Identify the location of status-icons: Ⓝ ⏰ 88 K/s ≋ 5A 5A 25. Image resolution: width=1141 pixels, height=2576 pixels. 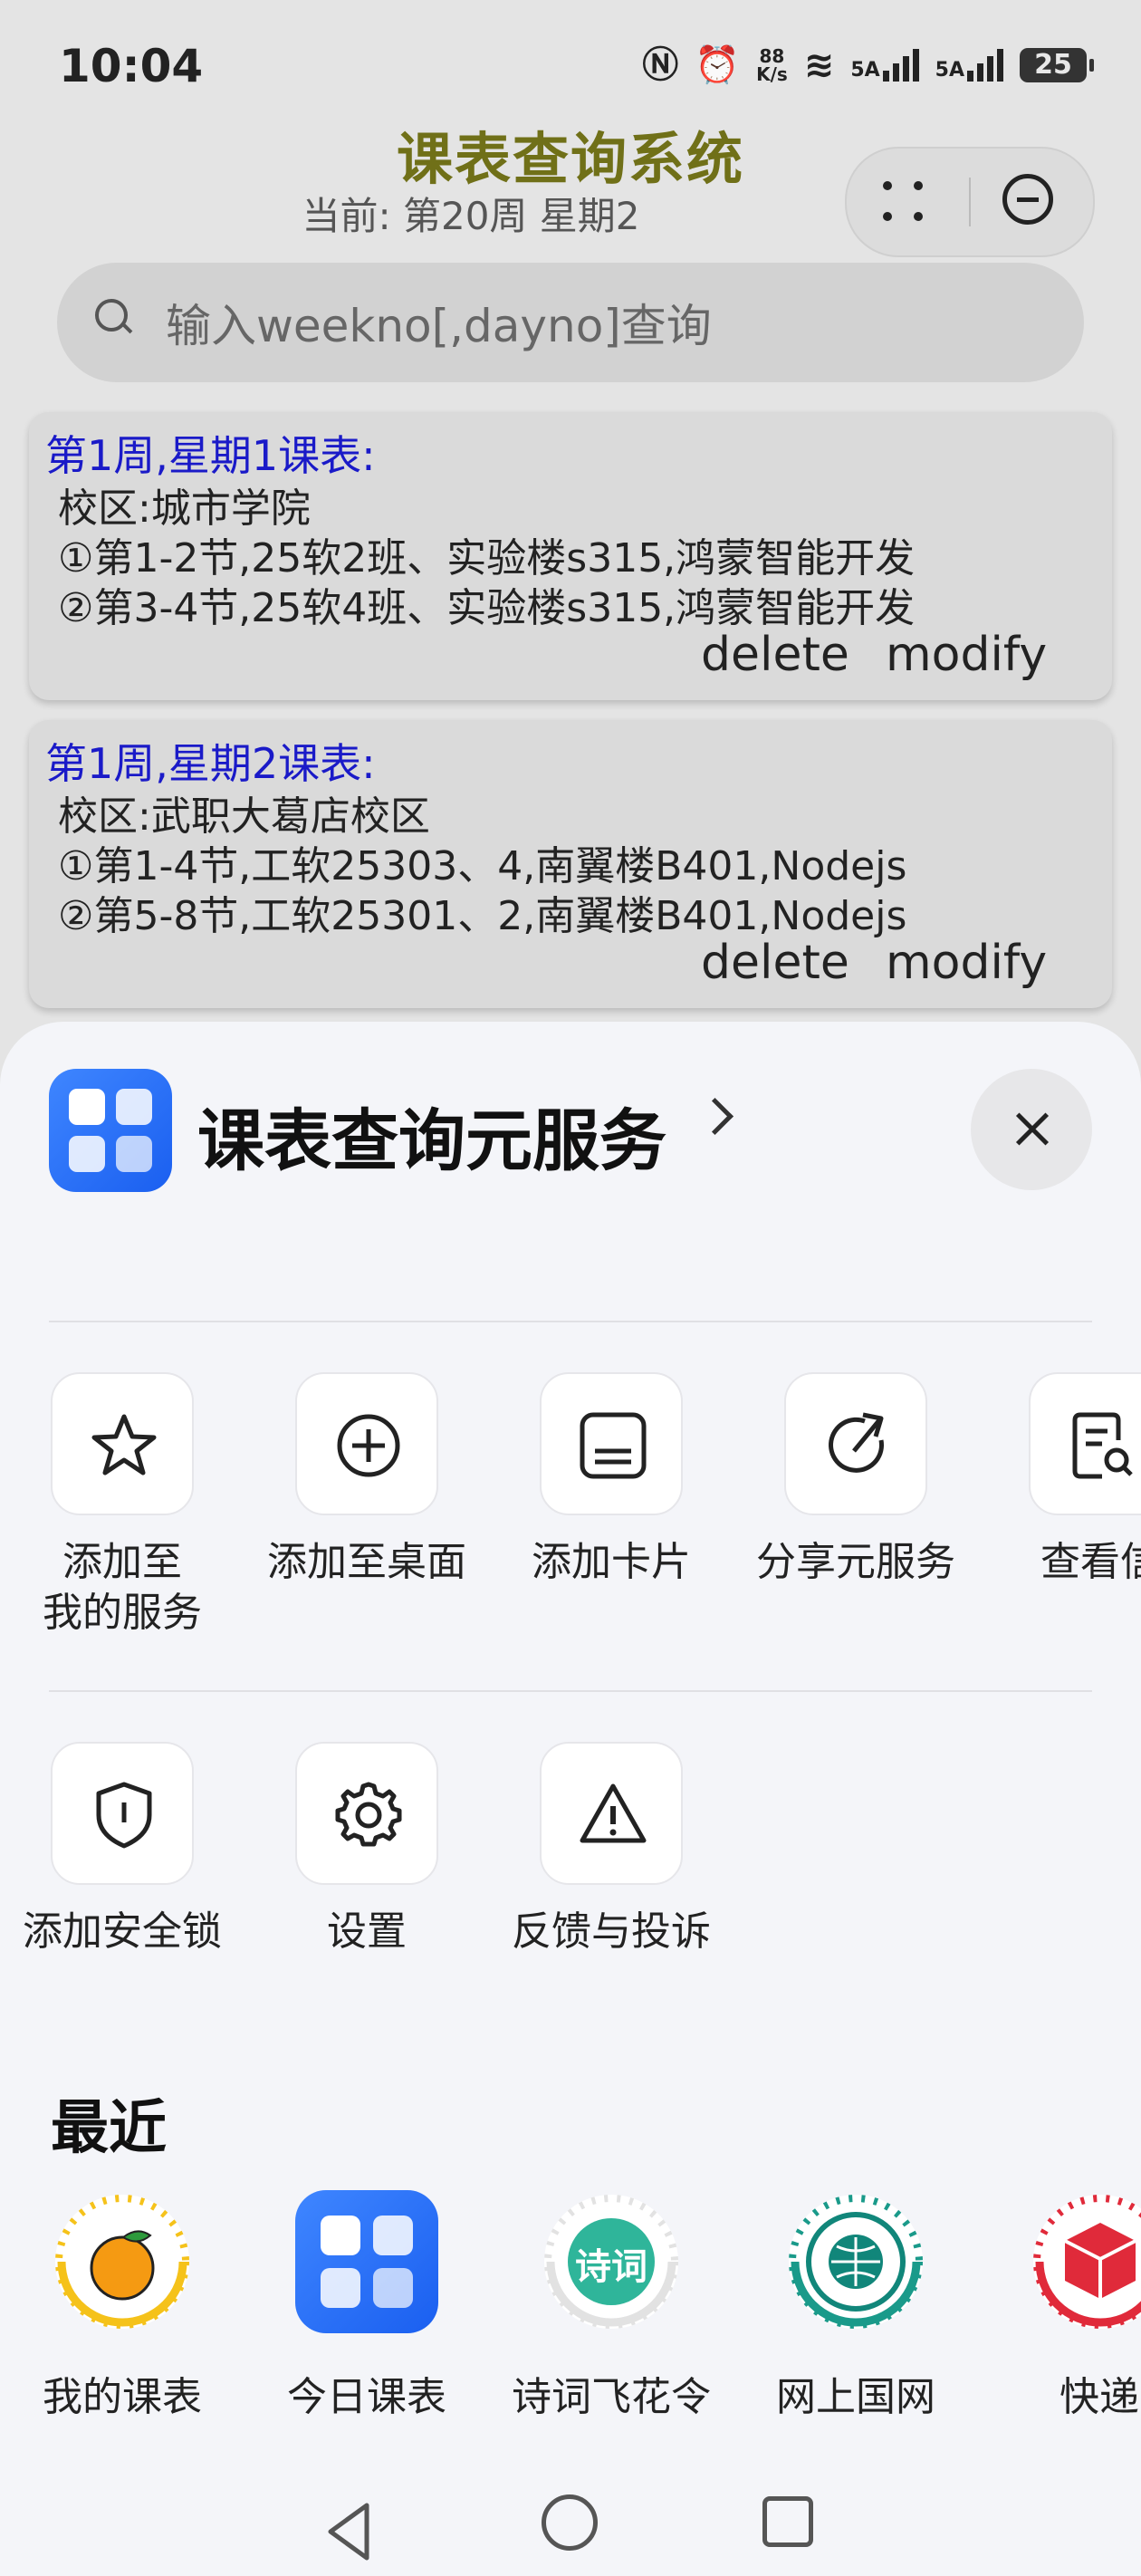
(868, 65).